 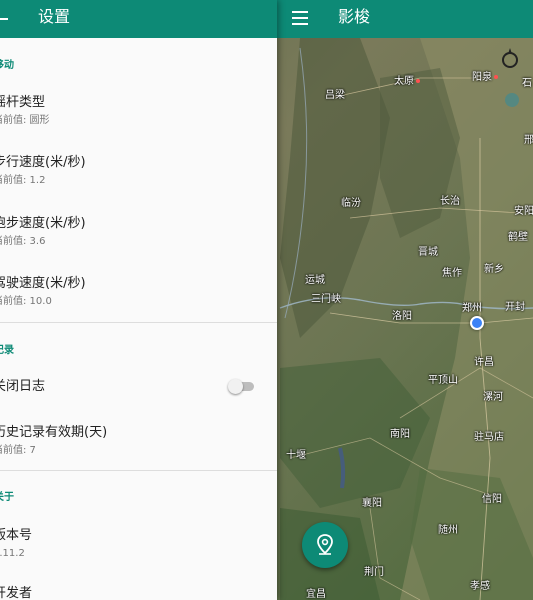 What do you see at coordinates (16, 593) in the screenshot?
I see `pref-title: 开发者` at bounding box center [16, 593].